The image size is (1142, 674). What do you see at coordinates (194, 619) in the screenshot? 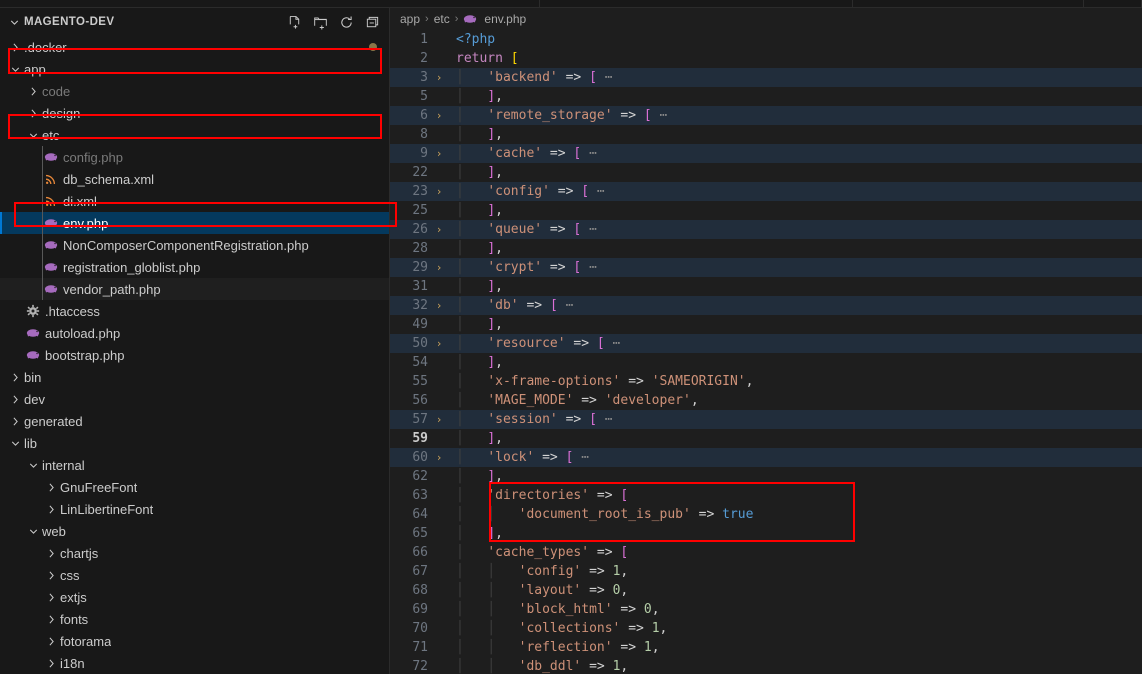
I see `tree-folder-fonts: fonts` at bounding box center [194, 619].